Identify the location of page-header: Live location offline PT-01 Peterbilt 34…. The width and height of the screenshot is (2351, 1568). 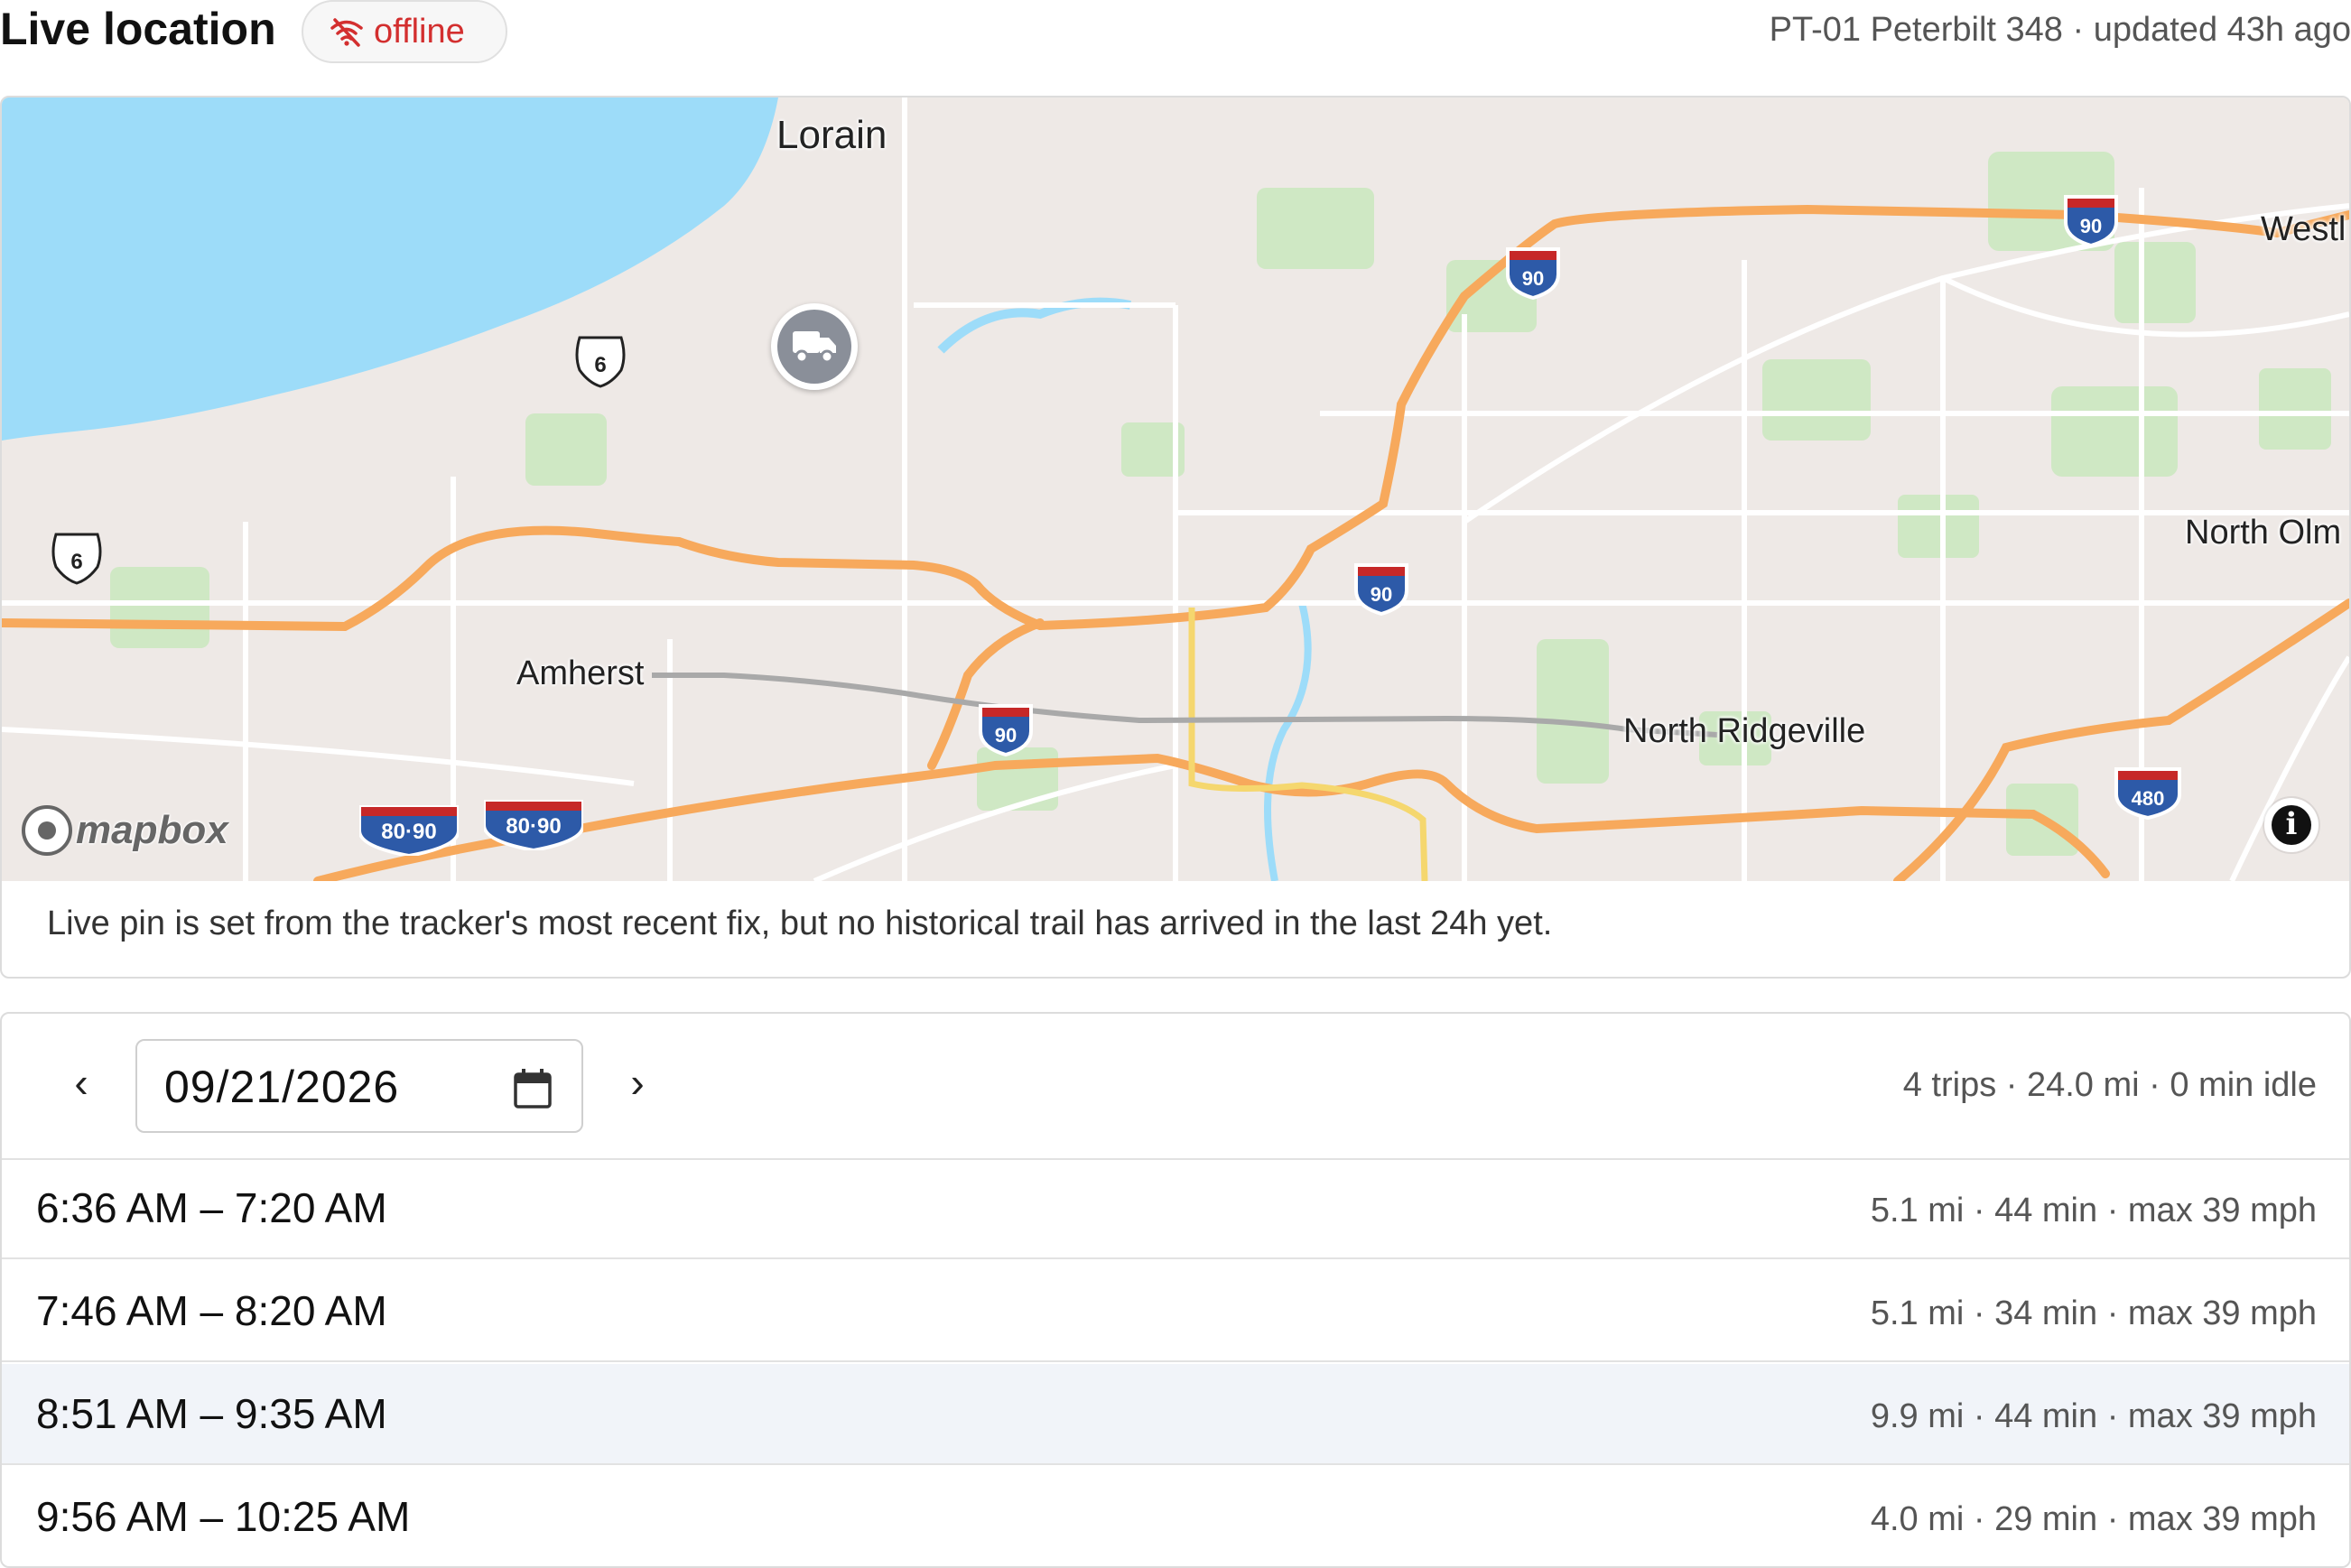
(1175, 36).